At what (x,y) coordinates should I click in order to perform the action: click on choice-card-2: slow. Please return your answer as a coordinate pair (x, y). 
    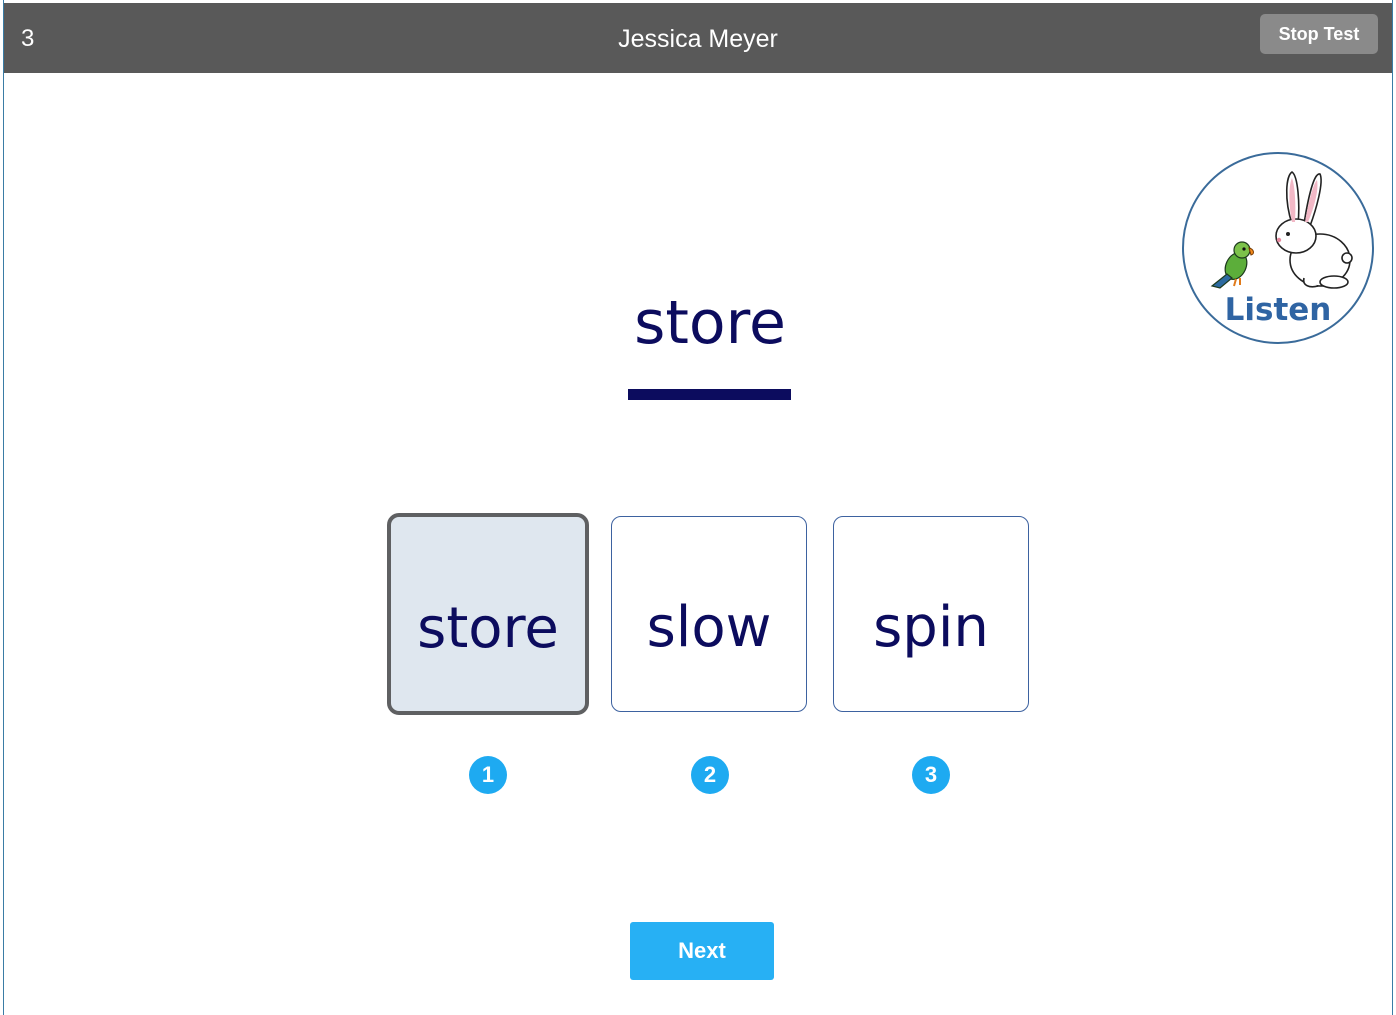
    Looking at the image, I should click on (709, 614).